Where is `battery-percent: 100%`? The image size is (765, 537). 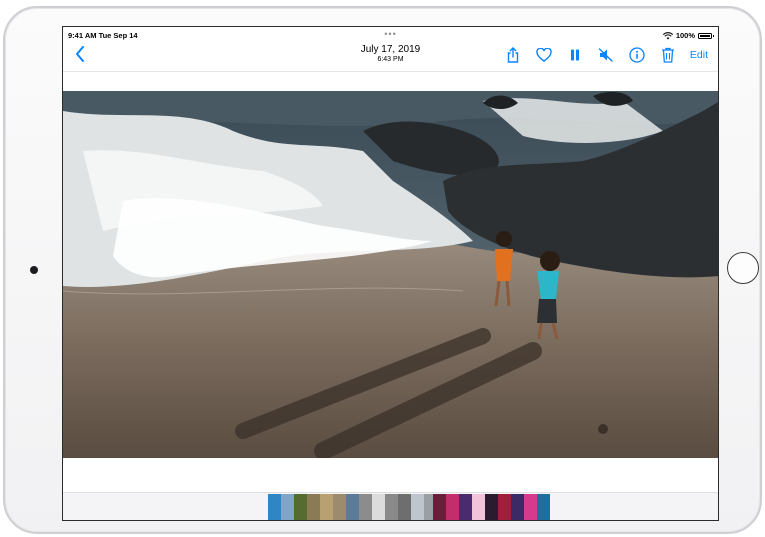 battery-percent: 100% is located at coordinates (685, 35).